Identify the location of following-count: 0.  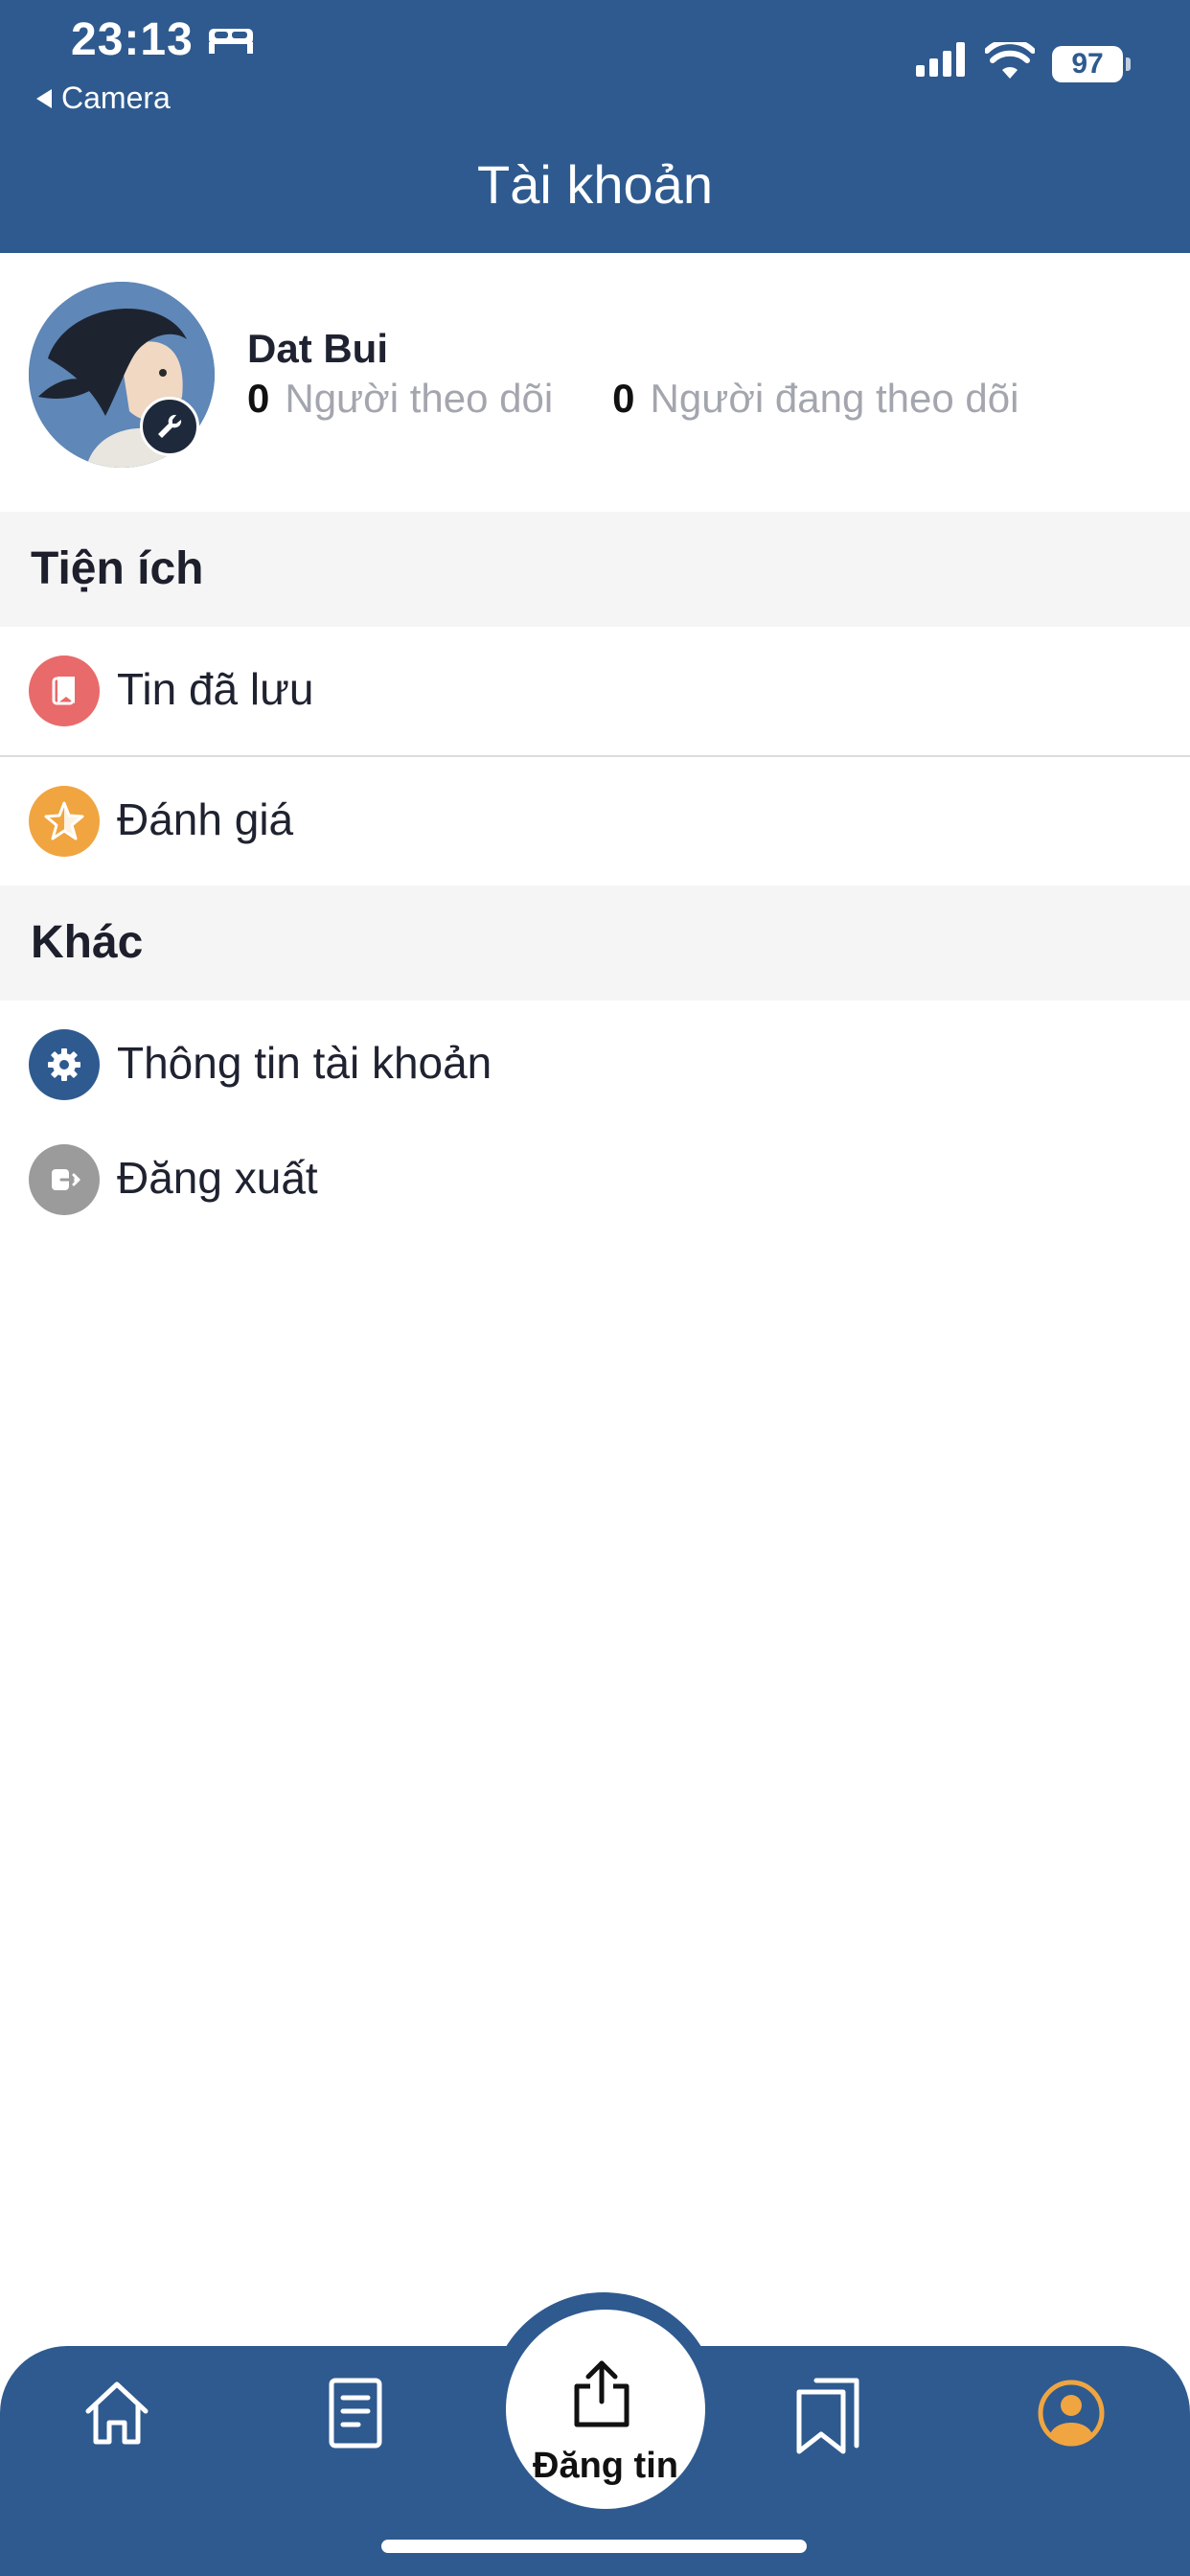
(623, 398).